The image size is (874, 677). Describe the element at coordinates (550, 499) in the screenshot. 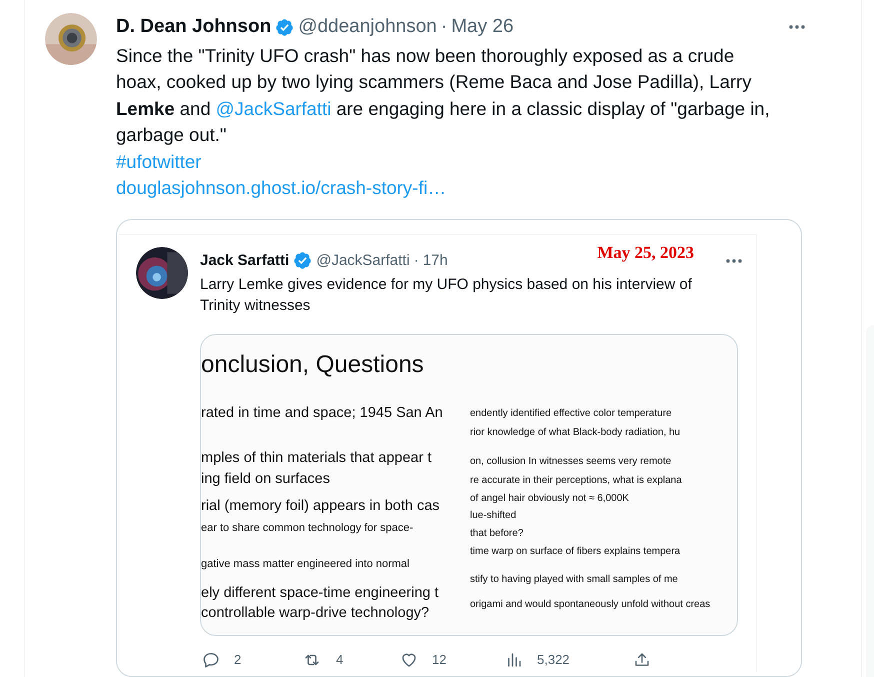

I see `slide-text: of angel hair obviously not ≈ 6,000K` at that location.